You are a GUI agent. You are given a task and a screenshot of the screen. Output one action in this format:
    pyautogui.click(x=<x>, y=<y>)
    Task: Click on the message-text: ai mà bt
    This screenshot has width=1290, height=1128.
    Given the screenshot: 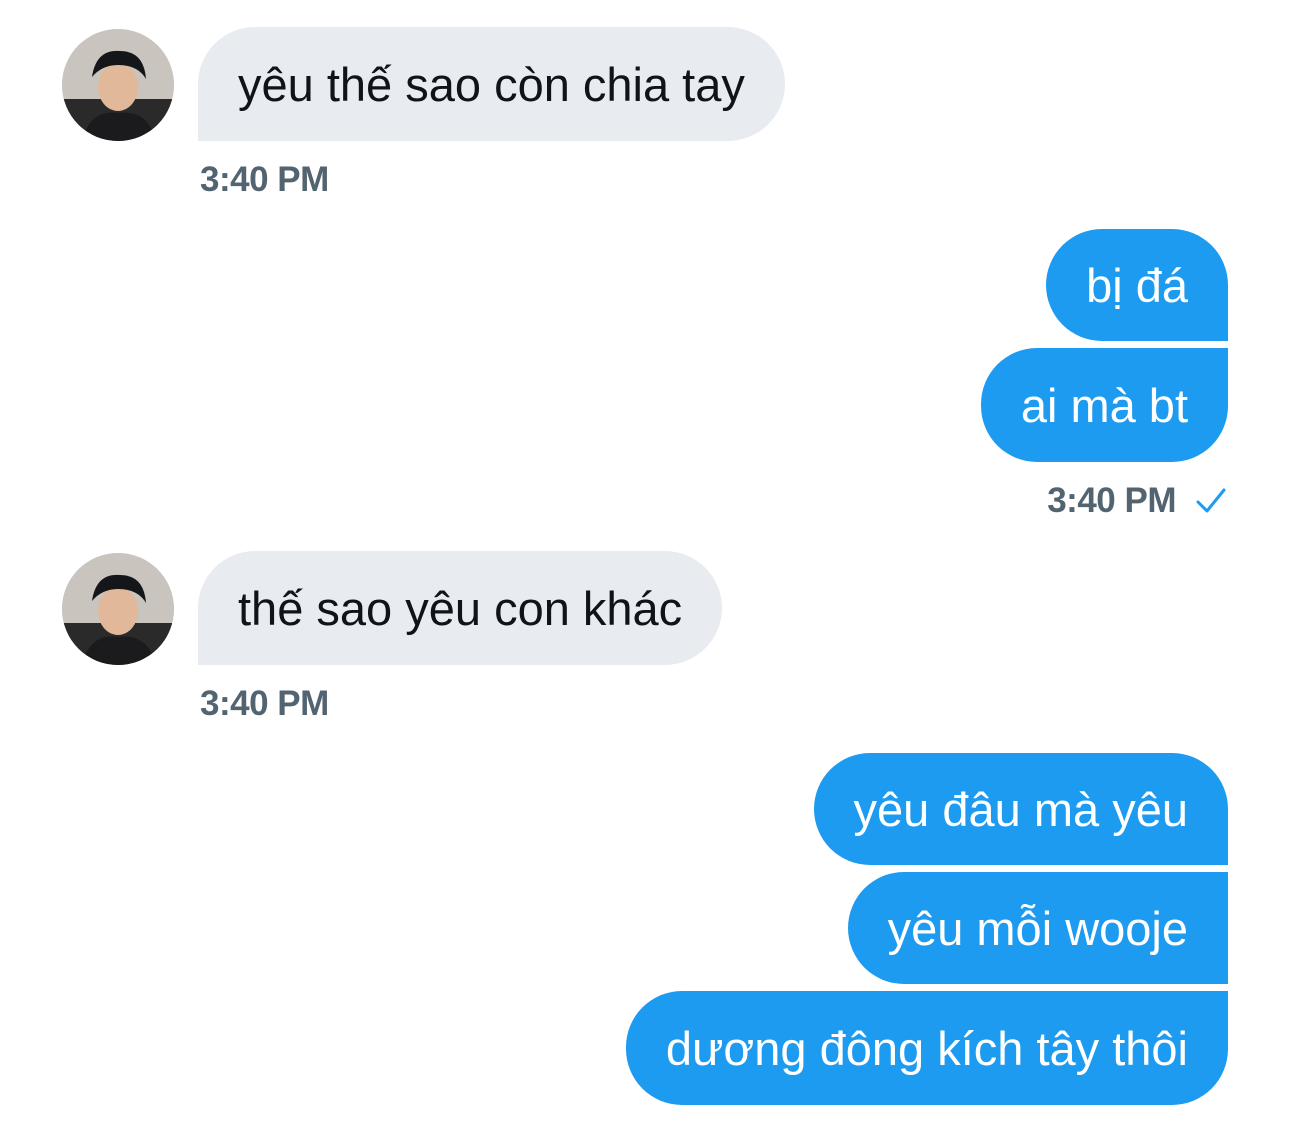 What is the action you would take?
    pyautogui.click(x=1104, y=405)
    